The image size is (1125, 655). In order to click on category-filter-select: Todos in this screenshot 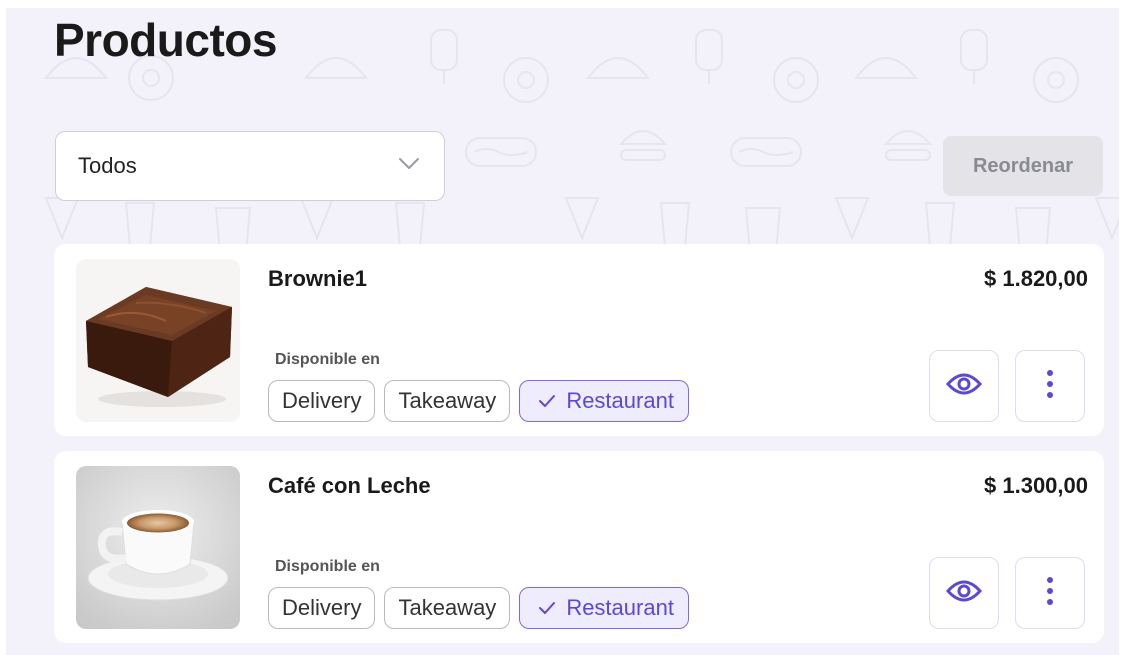, I will do `click(250, 166)`.